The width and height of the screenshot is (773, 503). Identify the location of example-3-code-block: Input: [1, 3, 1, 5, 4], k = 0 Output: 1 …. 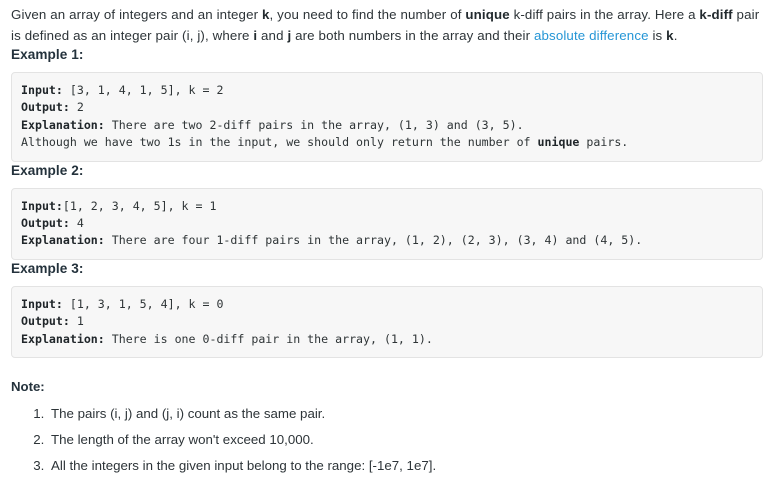
(387, 322).